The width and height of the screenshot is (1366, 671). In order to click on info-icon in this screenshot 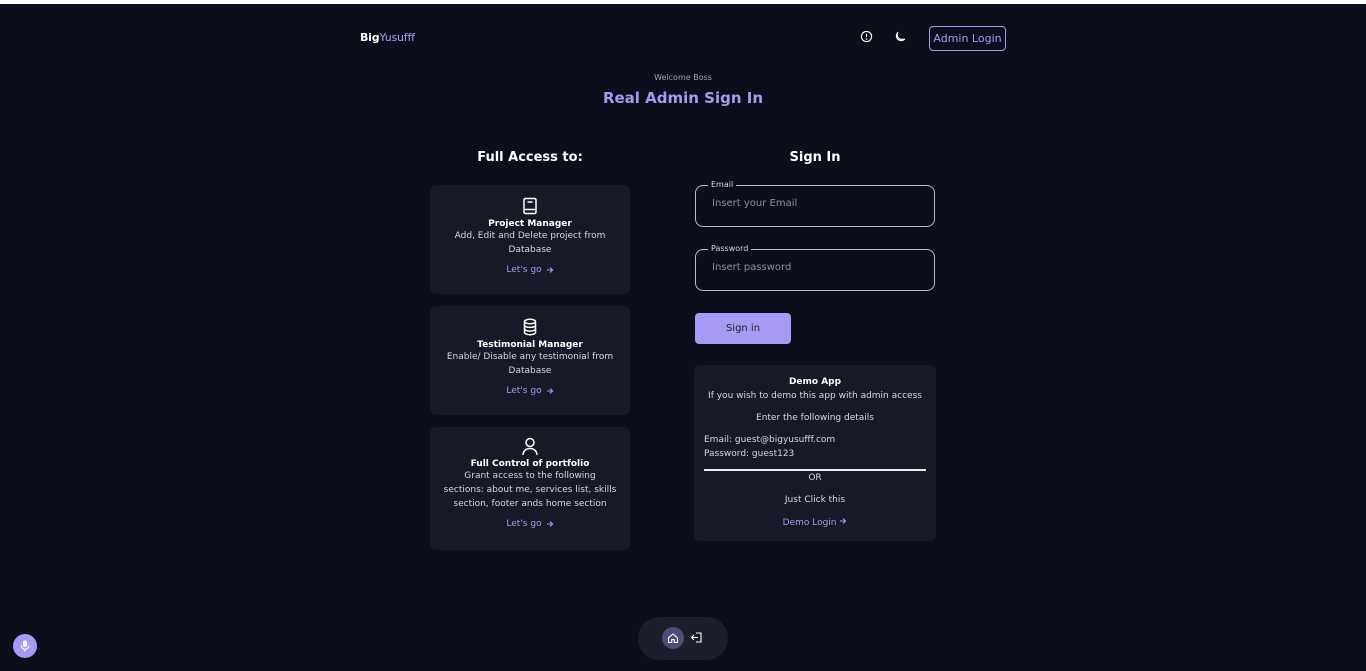, I will do `click(866, 36)`.